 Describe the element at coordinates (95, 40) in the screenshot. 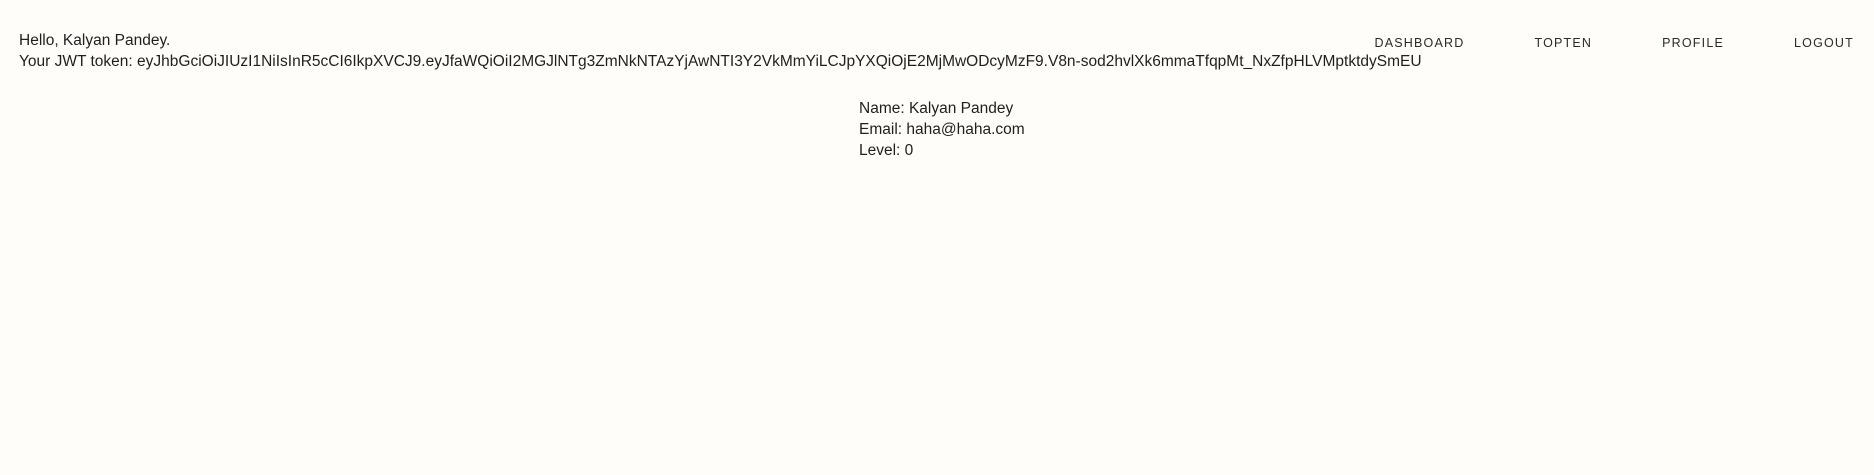

I see `greeting-text: Hello, Kalyan Pandey.` at that location.